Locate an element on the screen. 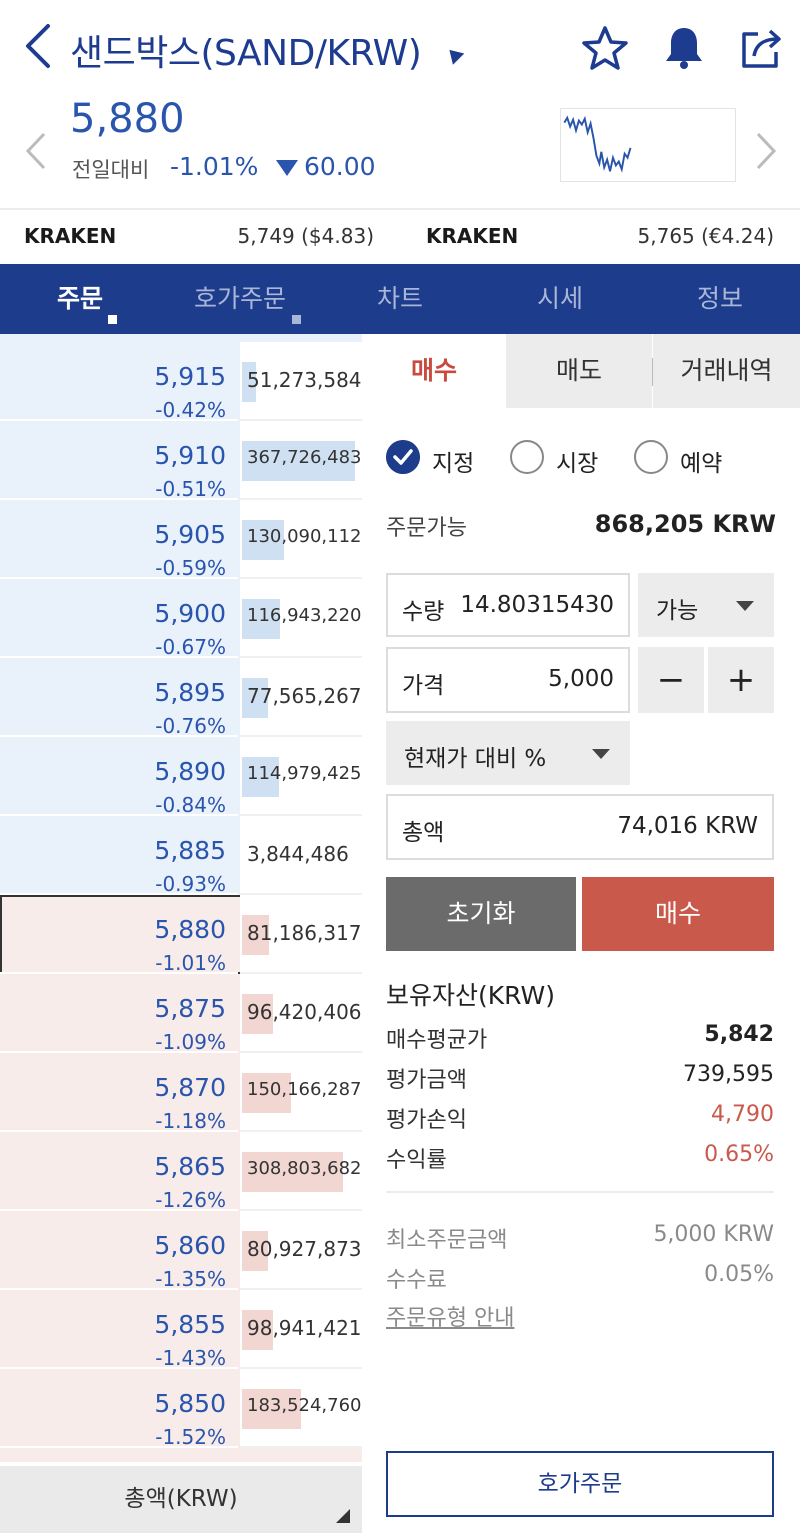 The image size is (800, 1533). volume-cell: 367,726,483 is located at coordinates (301, 460).